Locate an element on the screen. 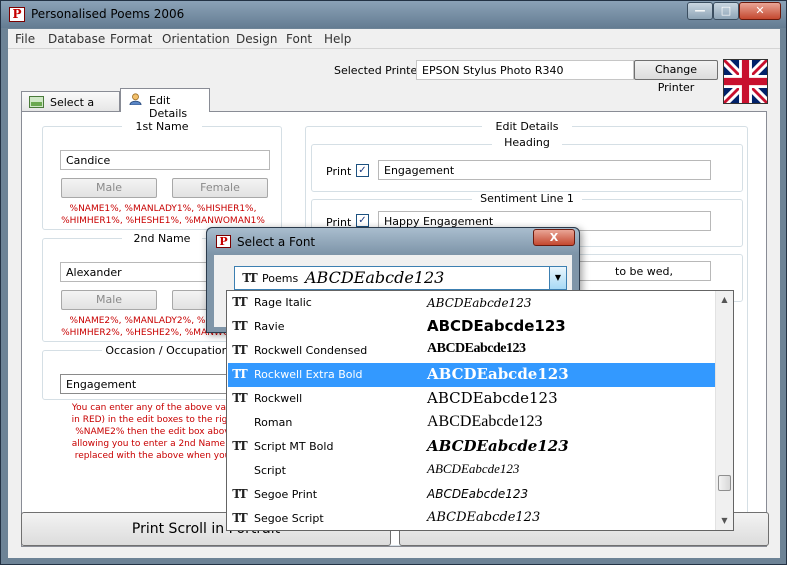 The height and width of the screenshot is (565, 787). heading-input: Engagement is located at coordinates (544, 170).